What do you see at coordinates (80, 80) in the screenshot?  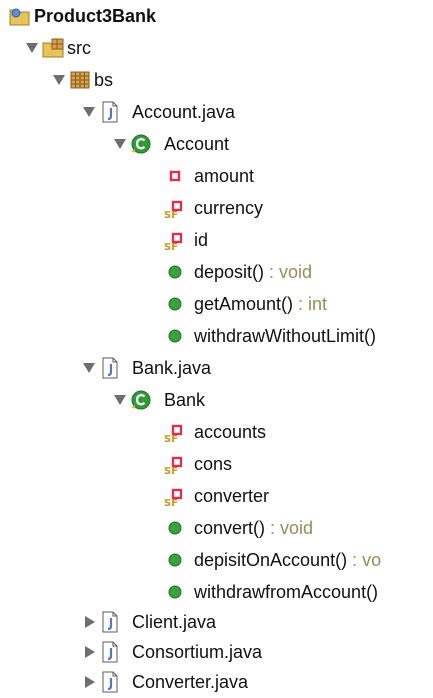 I see `package-icon` at bounding box center [80, 80].